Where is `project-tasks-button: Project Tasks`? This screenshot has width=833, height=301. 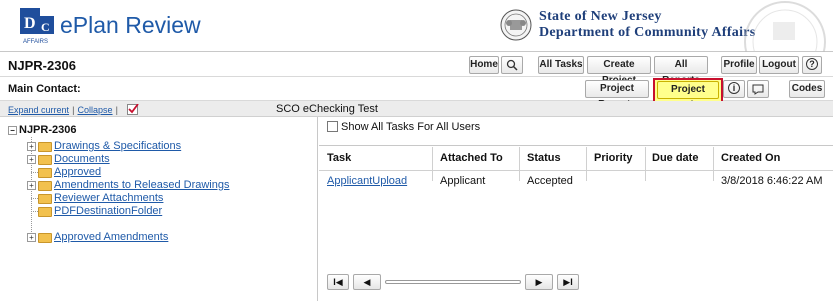
project-tasks-button: Project Tasks is located at coordinates (688, 96).